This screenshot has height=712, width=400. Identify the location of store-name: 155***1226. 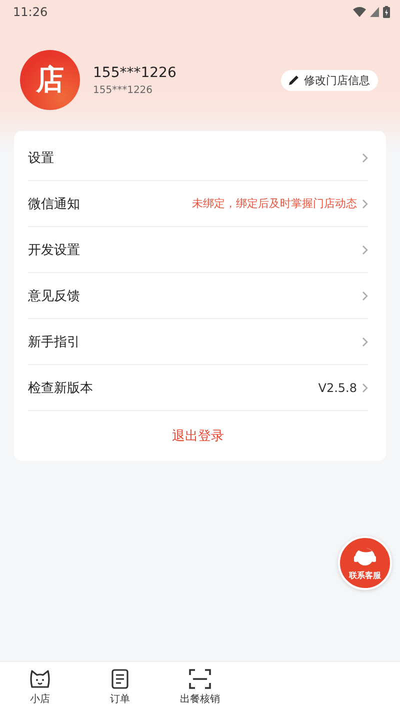
(135, 72).